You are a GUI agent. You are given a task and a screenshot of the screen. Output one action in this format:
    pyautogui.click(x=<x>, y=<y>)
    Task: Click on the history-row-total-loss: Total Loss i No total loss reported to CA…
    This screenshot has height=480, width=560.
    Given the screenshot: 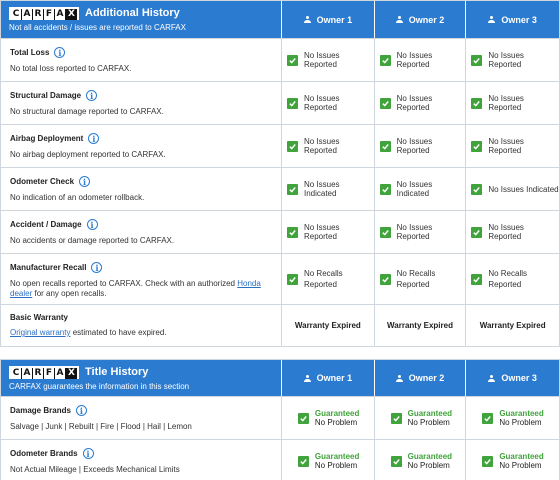 What is the action you would take?
    pyautogui.click(x=280, y=59)
    